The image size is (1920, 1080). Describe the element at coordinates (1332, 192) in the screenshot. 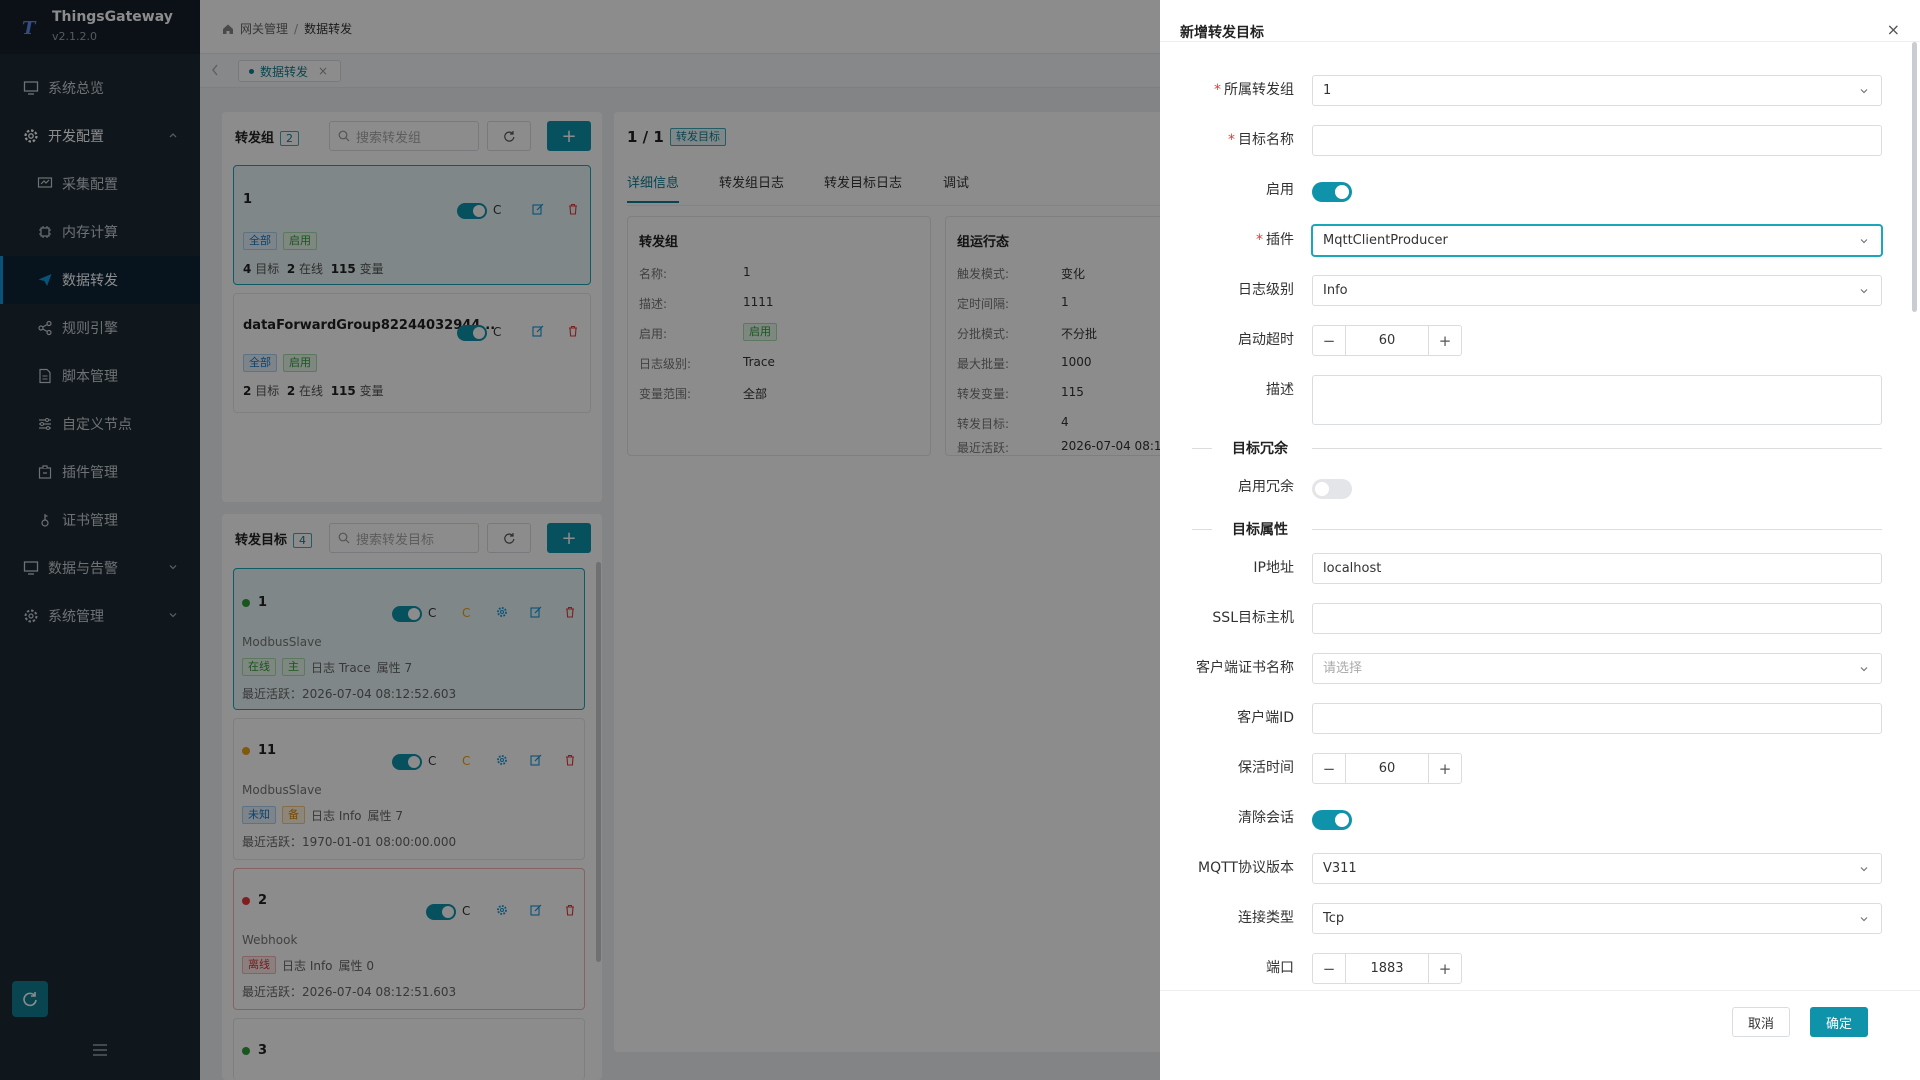

I see `enabled-toggle` at that location.